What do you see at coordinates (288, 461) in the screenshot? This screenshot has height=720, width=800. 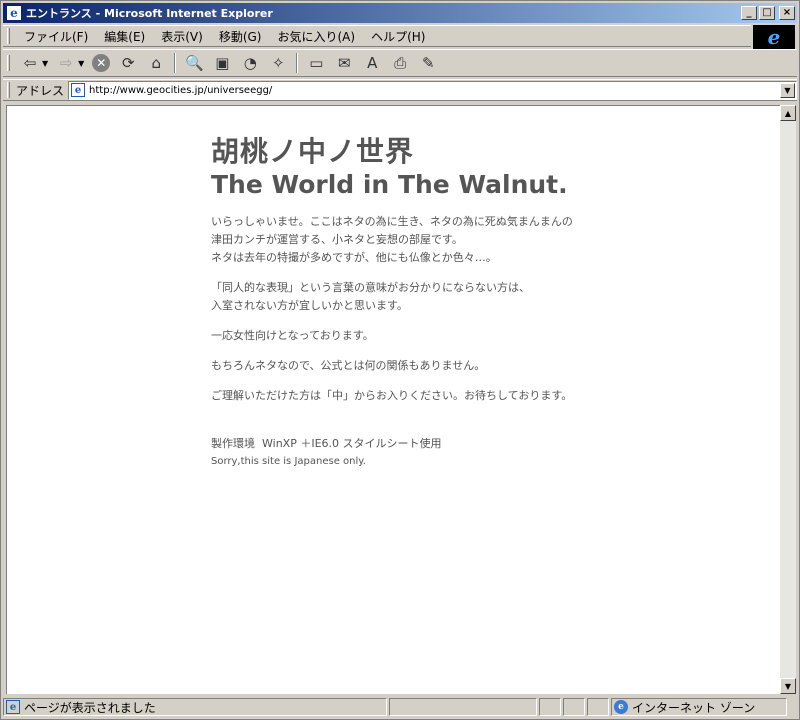 I see `english-note: Sorry,this site is Japanese only.` at bounding box center [288, 461].